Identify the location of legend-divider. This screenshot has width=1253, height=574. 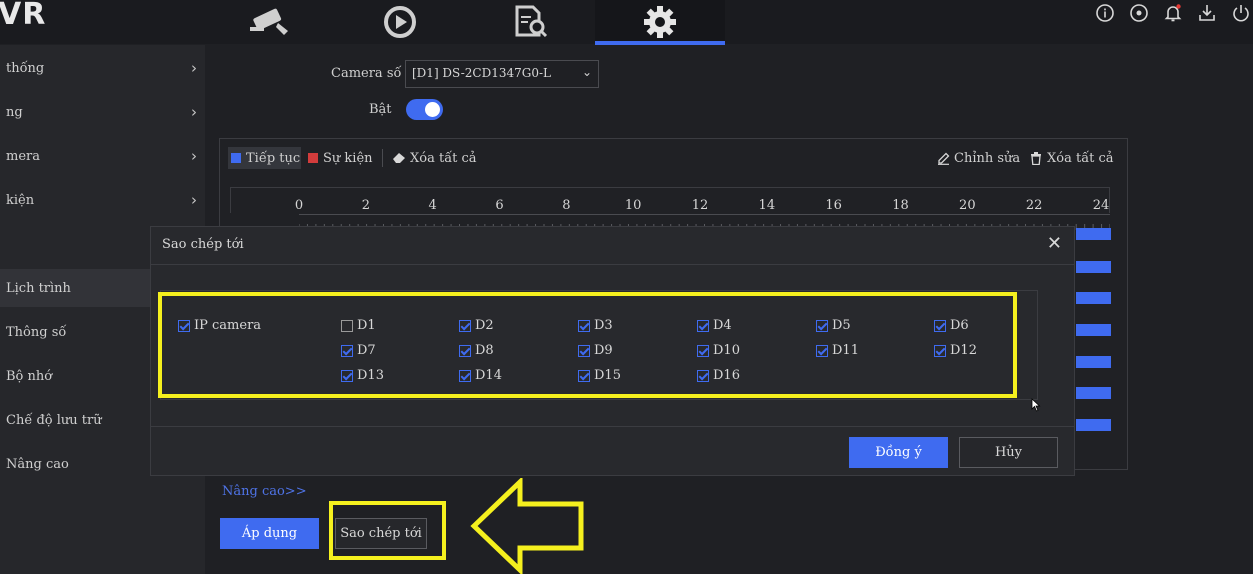
(382, 158).